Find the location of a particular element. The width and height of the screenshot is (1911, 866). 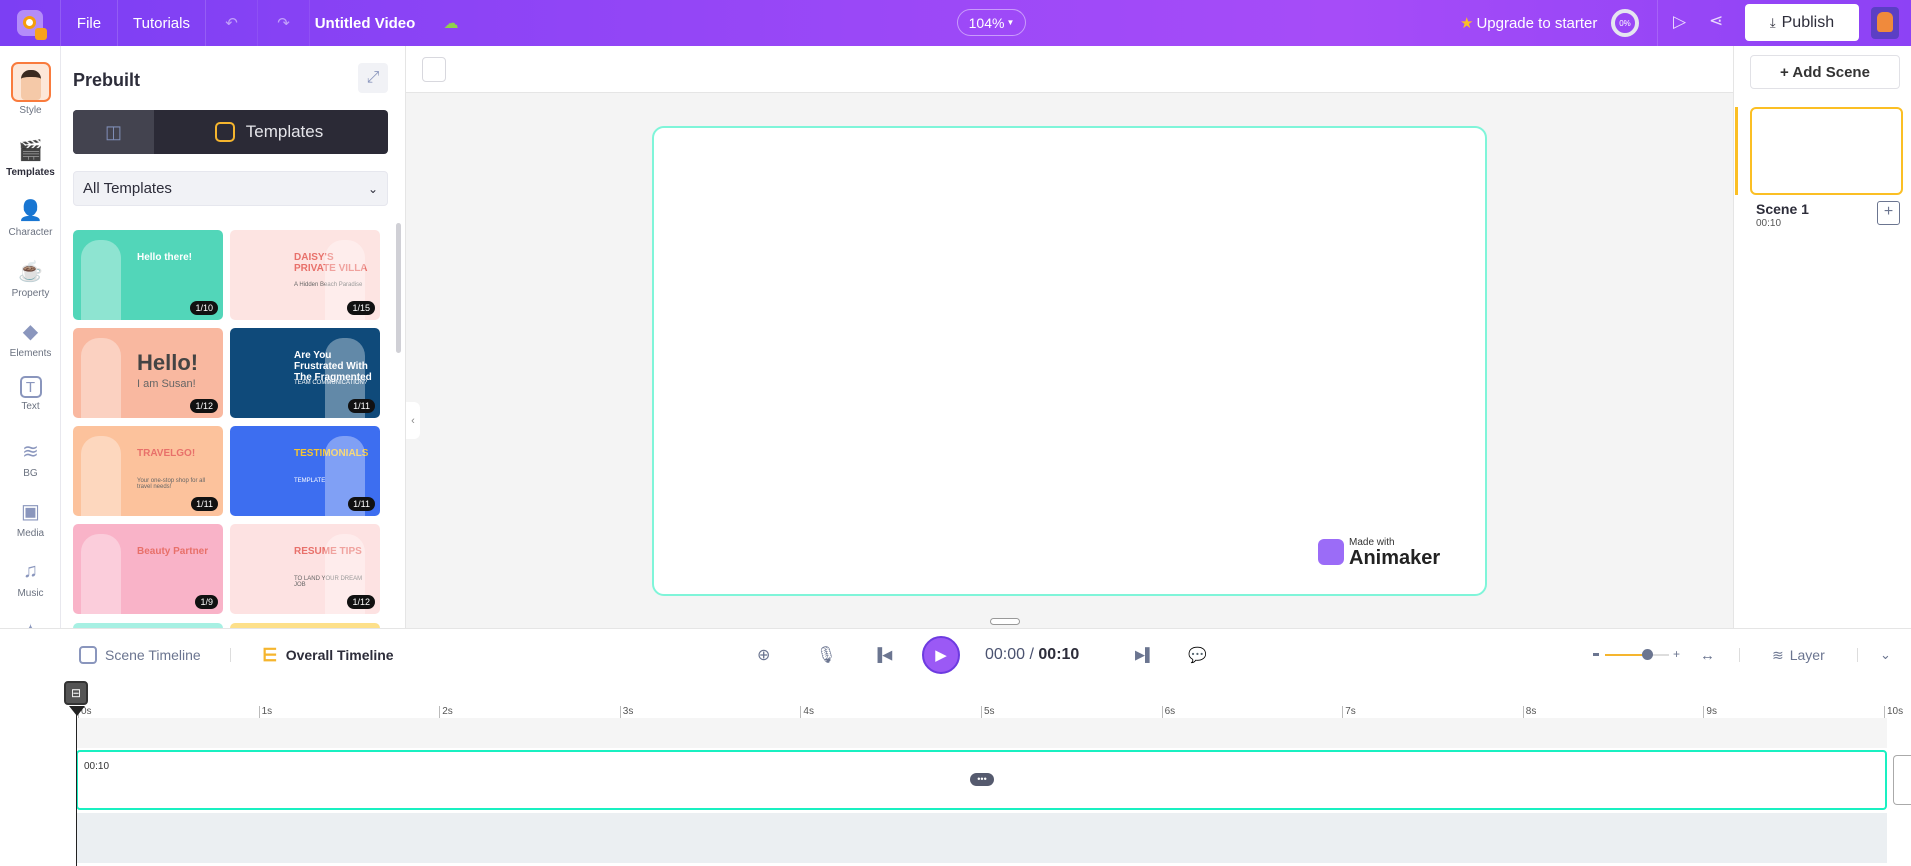

clip-options-icon: ••• is located at coordinates (982, 779).